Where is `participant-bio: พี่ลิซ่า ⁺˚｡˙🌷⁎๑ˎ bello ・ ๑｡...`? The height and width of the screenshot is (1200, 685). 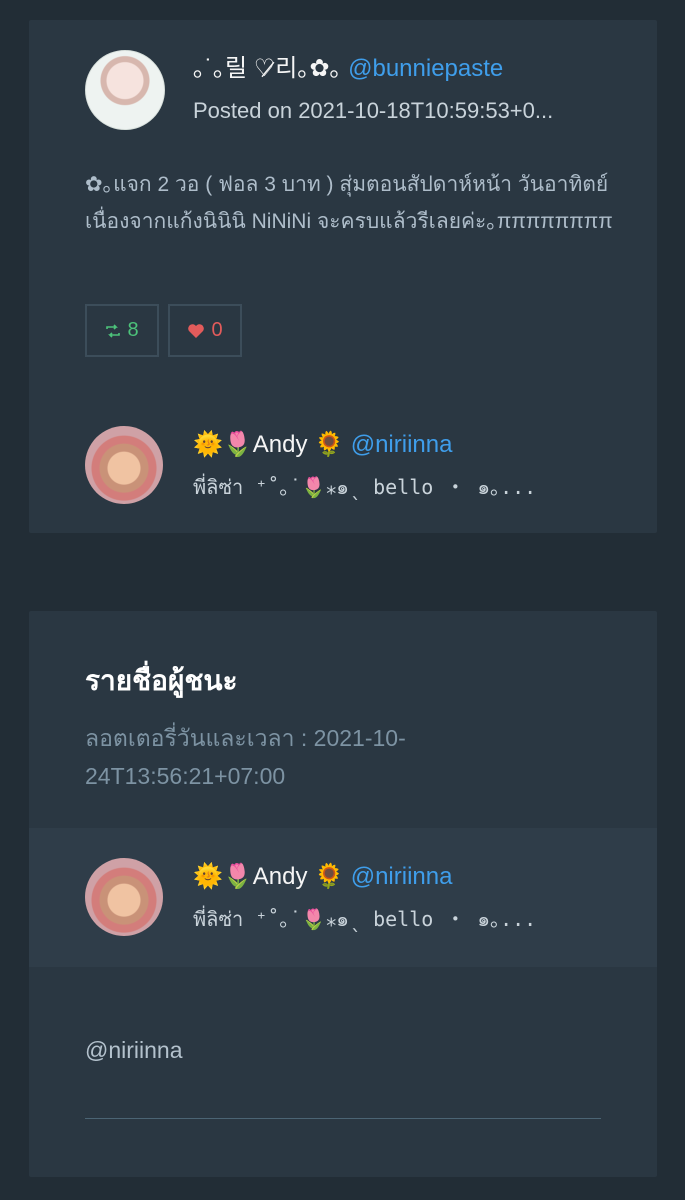 participant-bio: พี่ลิซ่า ⁺˚｡˙🌷⁎๑ˎ bello ・ ๑｡... is located at coordinates (365, 487).